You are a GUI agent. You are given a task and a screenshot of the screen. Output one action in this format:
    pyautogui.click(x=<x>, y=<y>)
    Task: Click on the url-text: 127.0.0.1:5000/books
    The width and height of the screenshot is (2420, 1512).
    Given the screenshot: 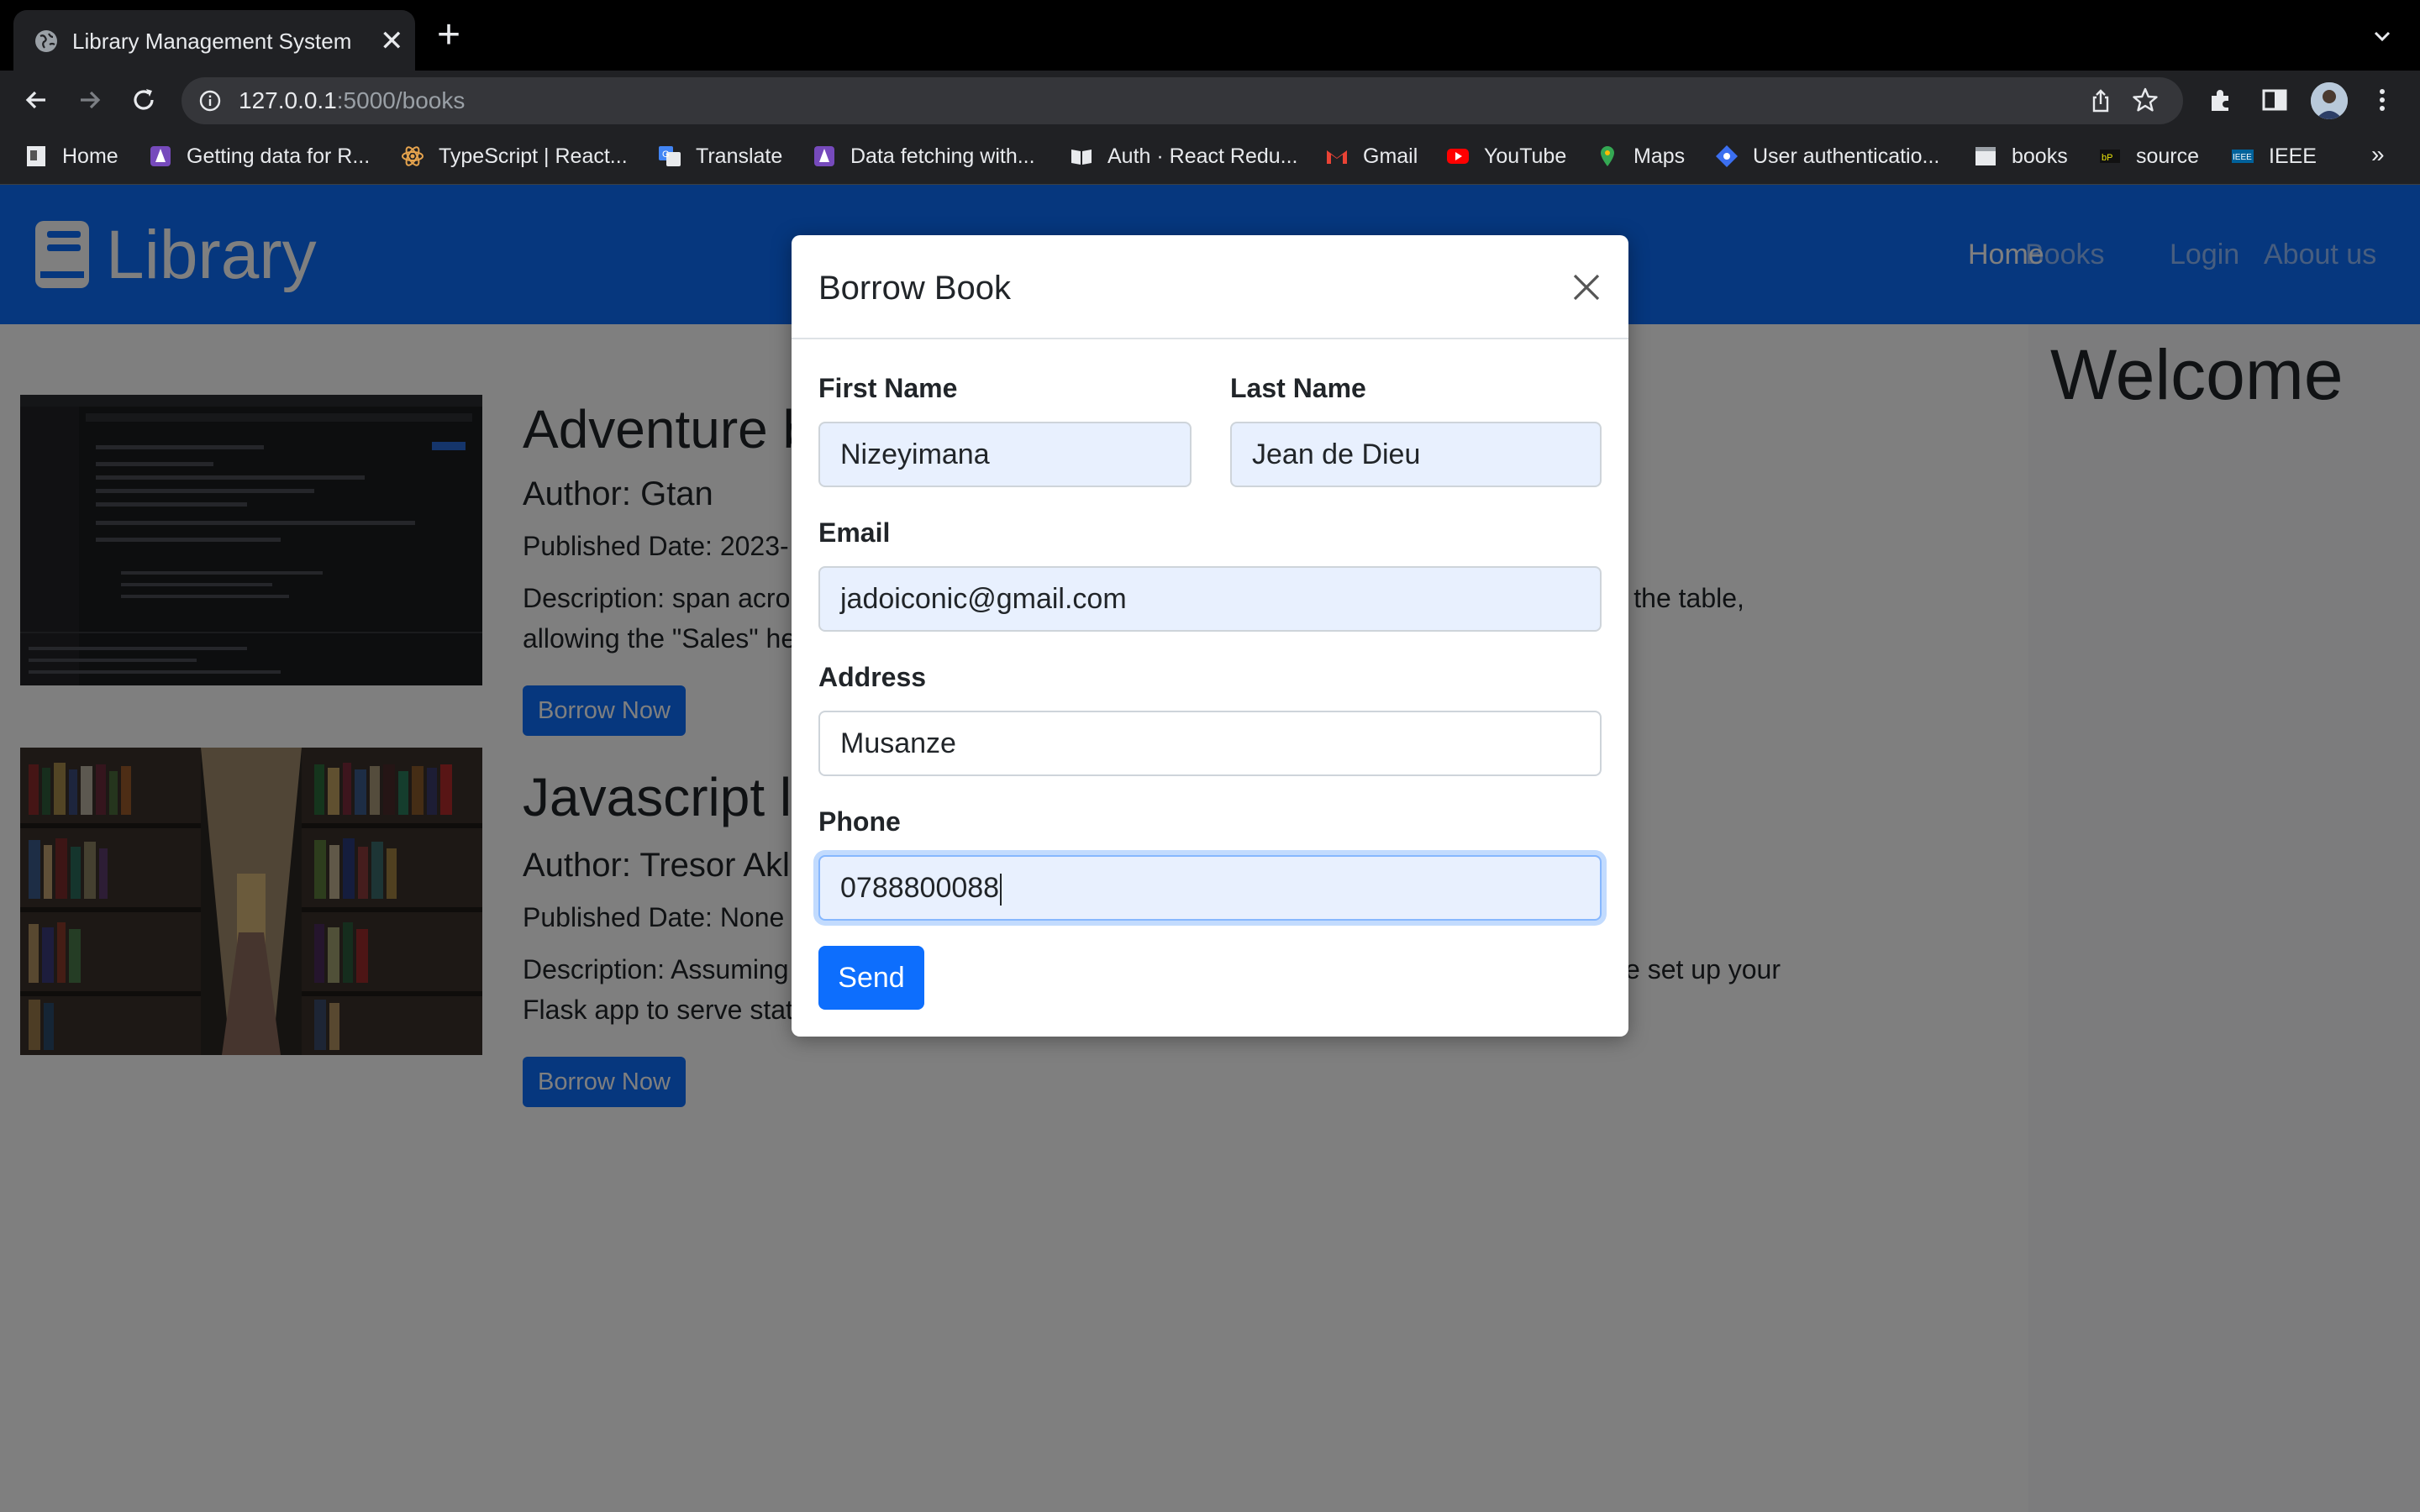 What is the action you would take?
    pyautogui.click(x=352, y=100)
    